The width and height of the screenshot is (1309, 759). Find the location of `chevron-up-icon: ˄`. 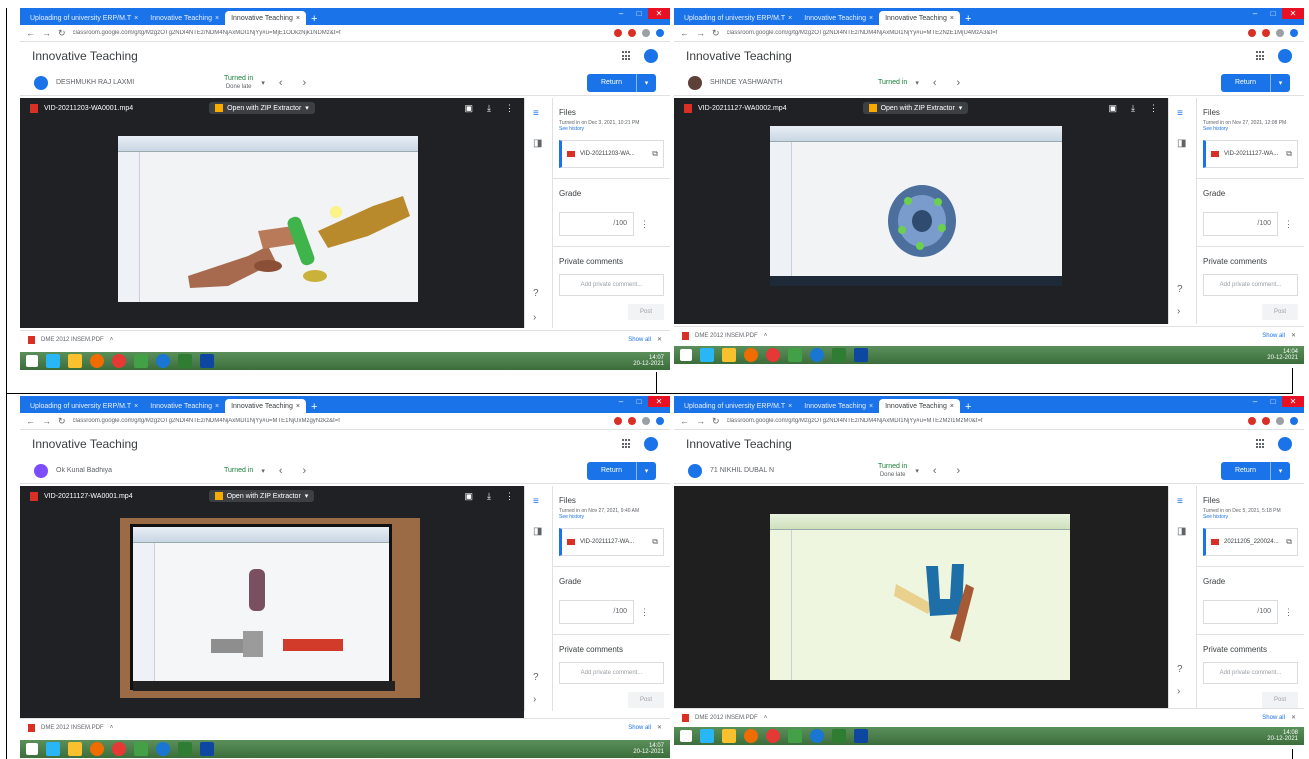

chevron-up-icon: ˄ is located at coordinates (766, 718).